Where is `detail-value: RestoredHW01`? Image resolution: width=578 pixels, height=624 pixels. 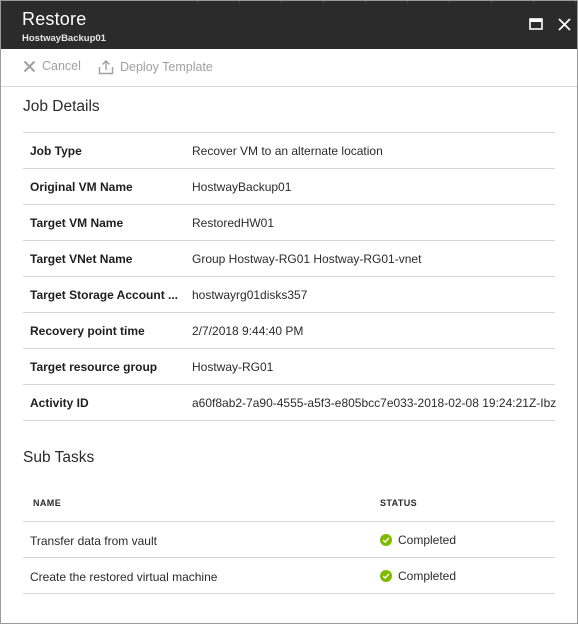 detail-value: RestoredHW01 is located at coordinates (233, 223).